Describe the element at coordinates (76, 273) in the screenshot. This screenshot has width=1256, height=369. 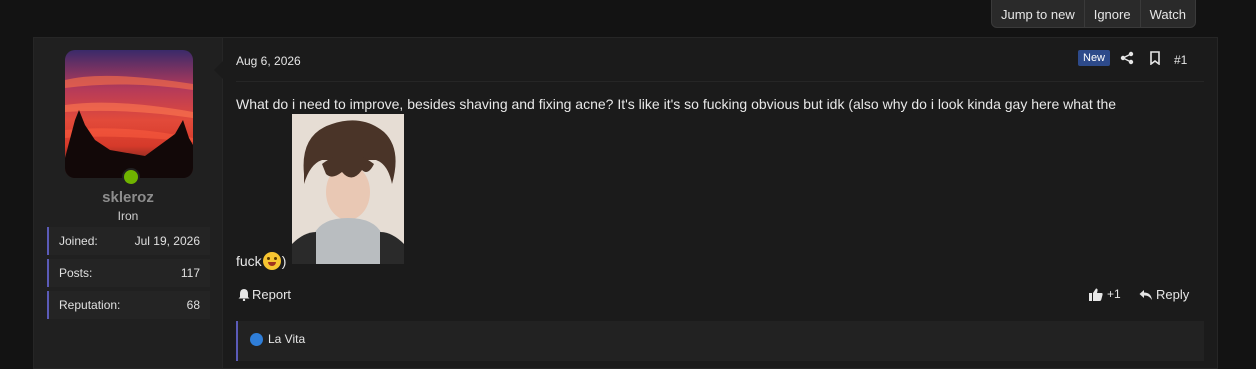
I see `stat-label: Posts:` at that location.